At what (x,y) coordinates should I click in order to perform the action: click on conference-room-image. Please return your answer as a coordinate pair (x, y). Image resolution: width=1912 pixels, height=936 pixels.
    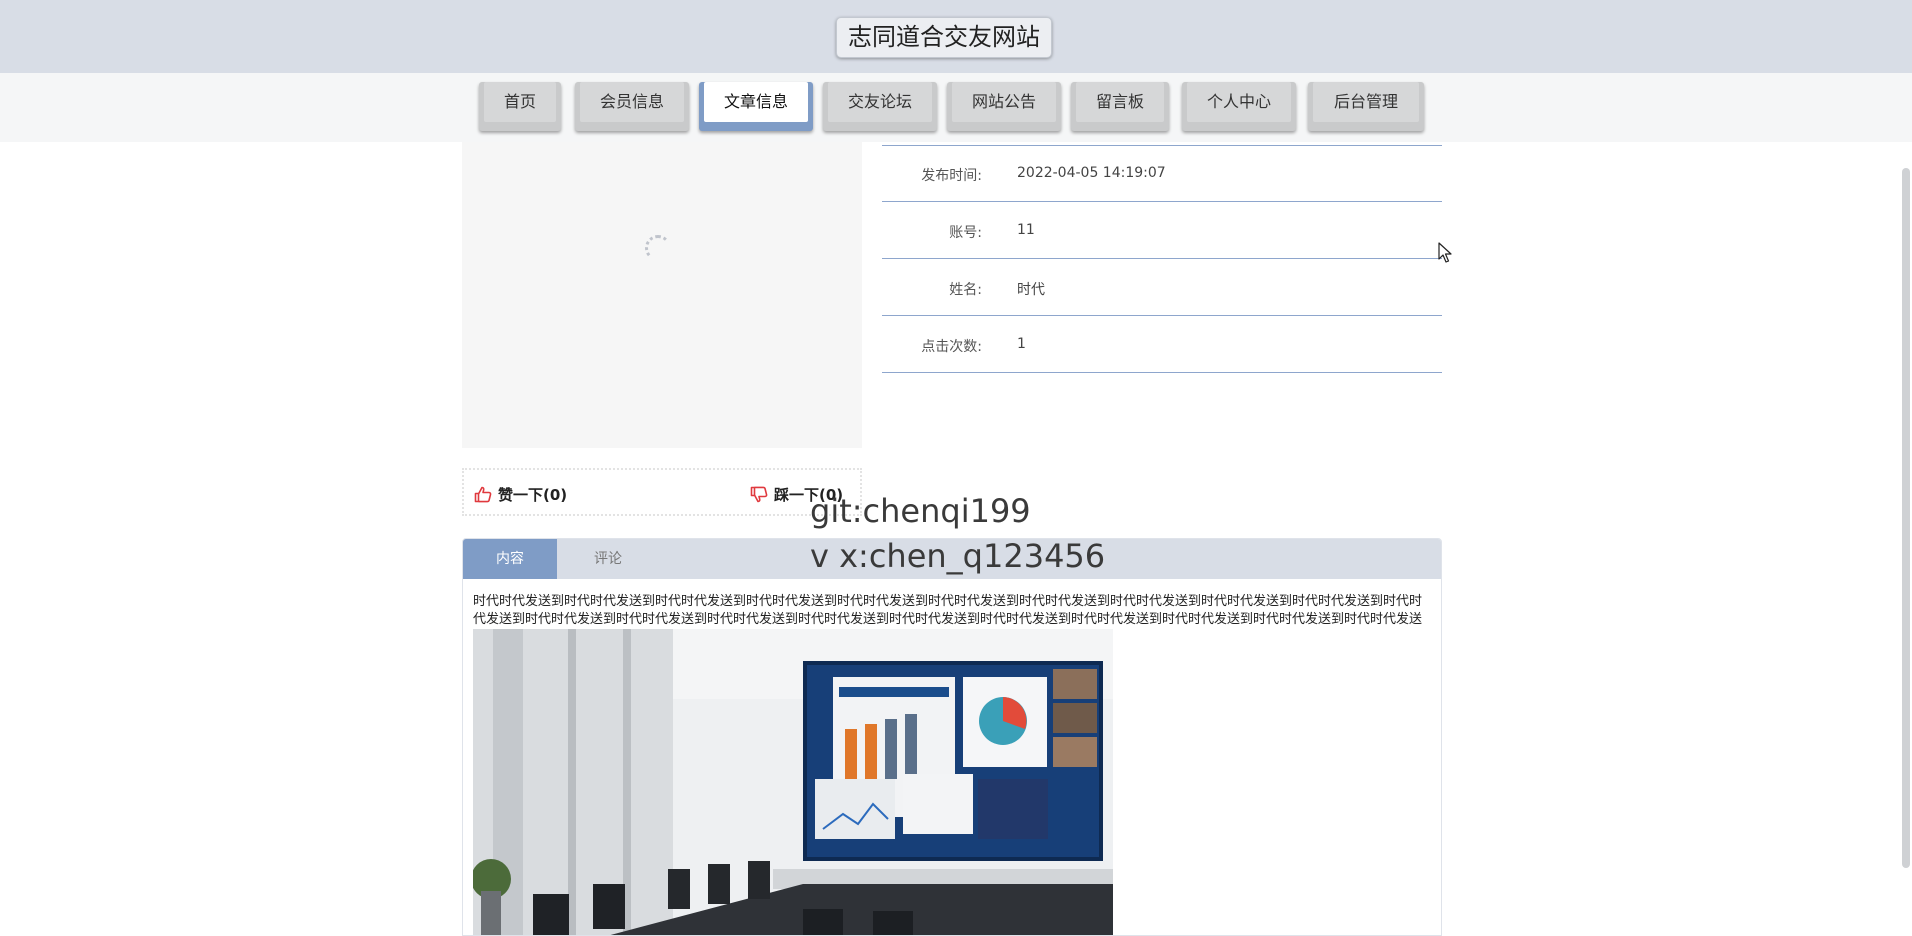
    Looking at the image, I should click on (793, 782).